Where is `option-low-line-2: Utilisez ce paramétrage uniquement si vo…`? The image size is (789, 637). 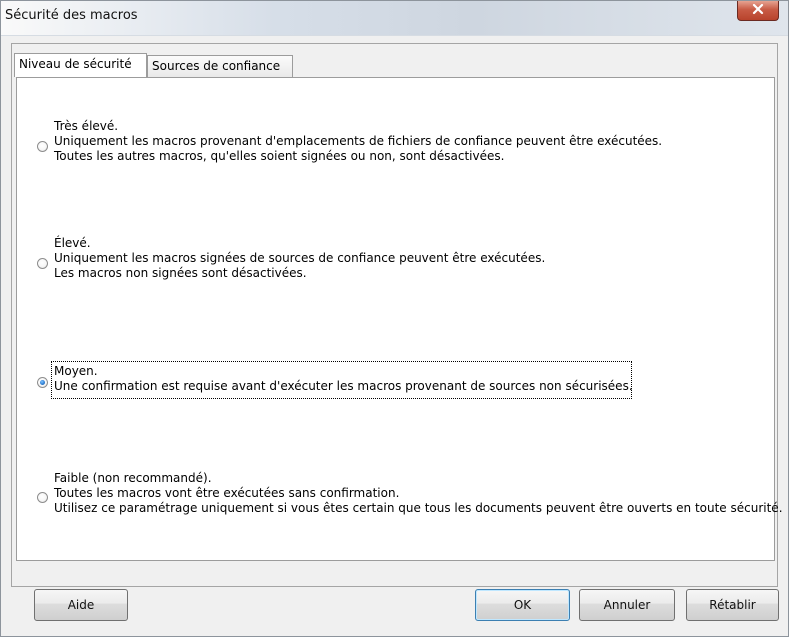 option-low-line-2: Utilisez ce paramétrage uniquement si vo… is located at coordinates (418, 508).